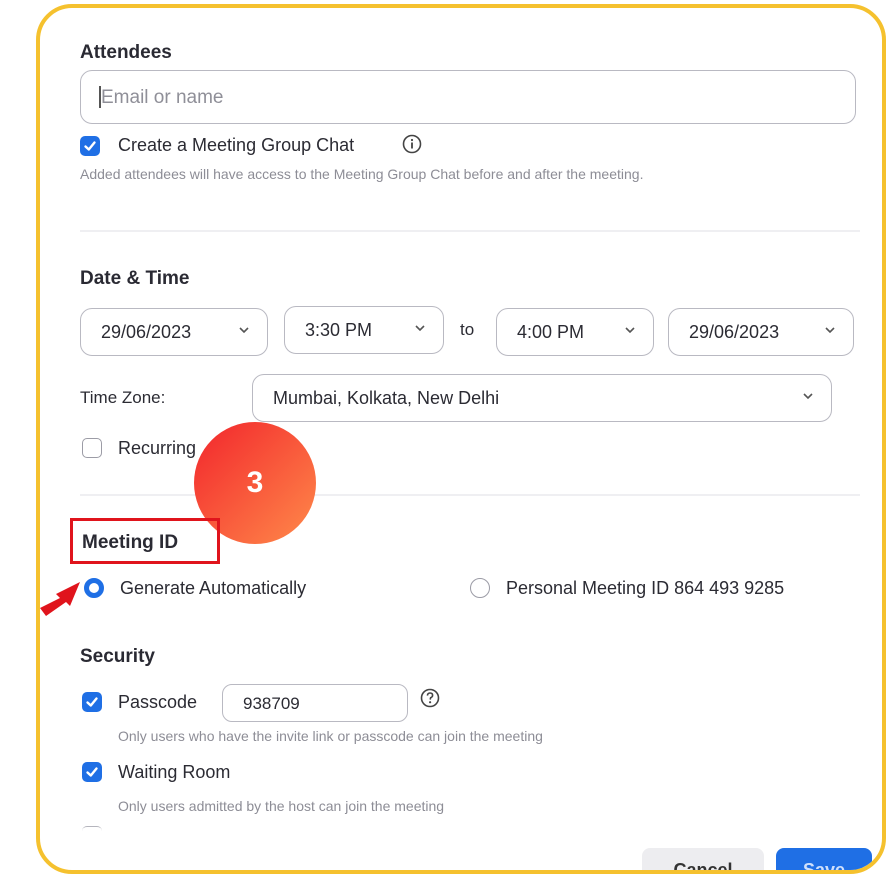 The width and height of the screenshot is (892, 874). Describe the element at coordinates (123, 397) in the screenshot. I see `timezone-label: Time Zone:` at that location.